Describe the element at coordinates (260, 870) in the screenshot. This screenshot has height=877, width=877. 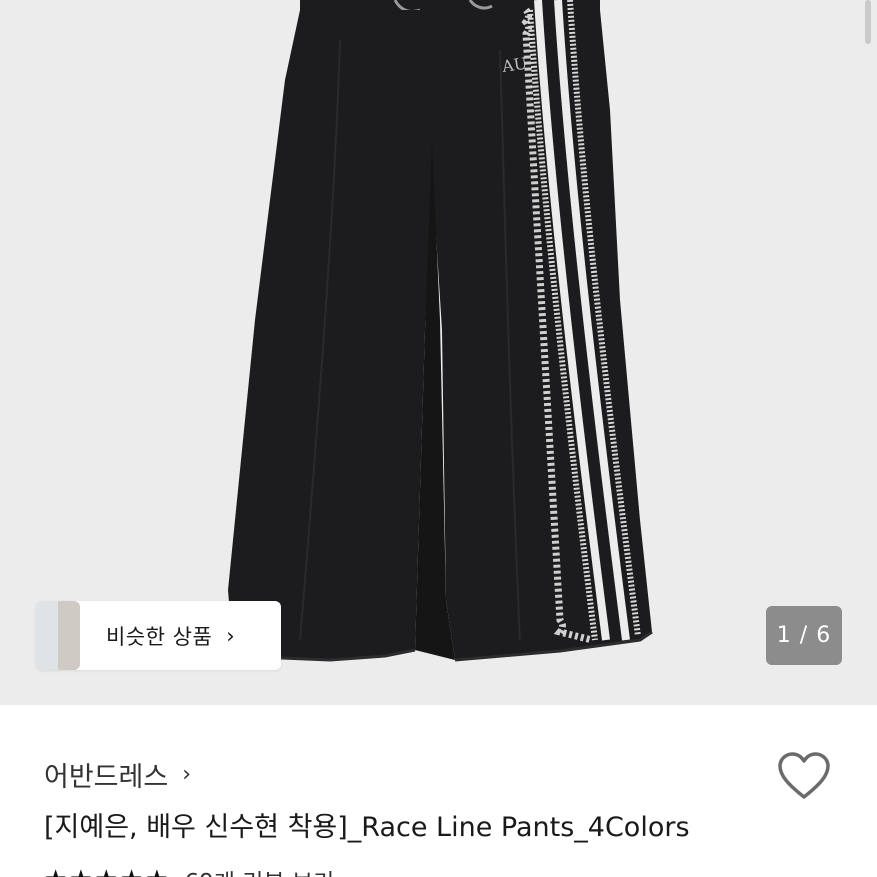
I see `reviews-link: 69개 리뷰 보기` at that location.